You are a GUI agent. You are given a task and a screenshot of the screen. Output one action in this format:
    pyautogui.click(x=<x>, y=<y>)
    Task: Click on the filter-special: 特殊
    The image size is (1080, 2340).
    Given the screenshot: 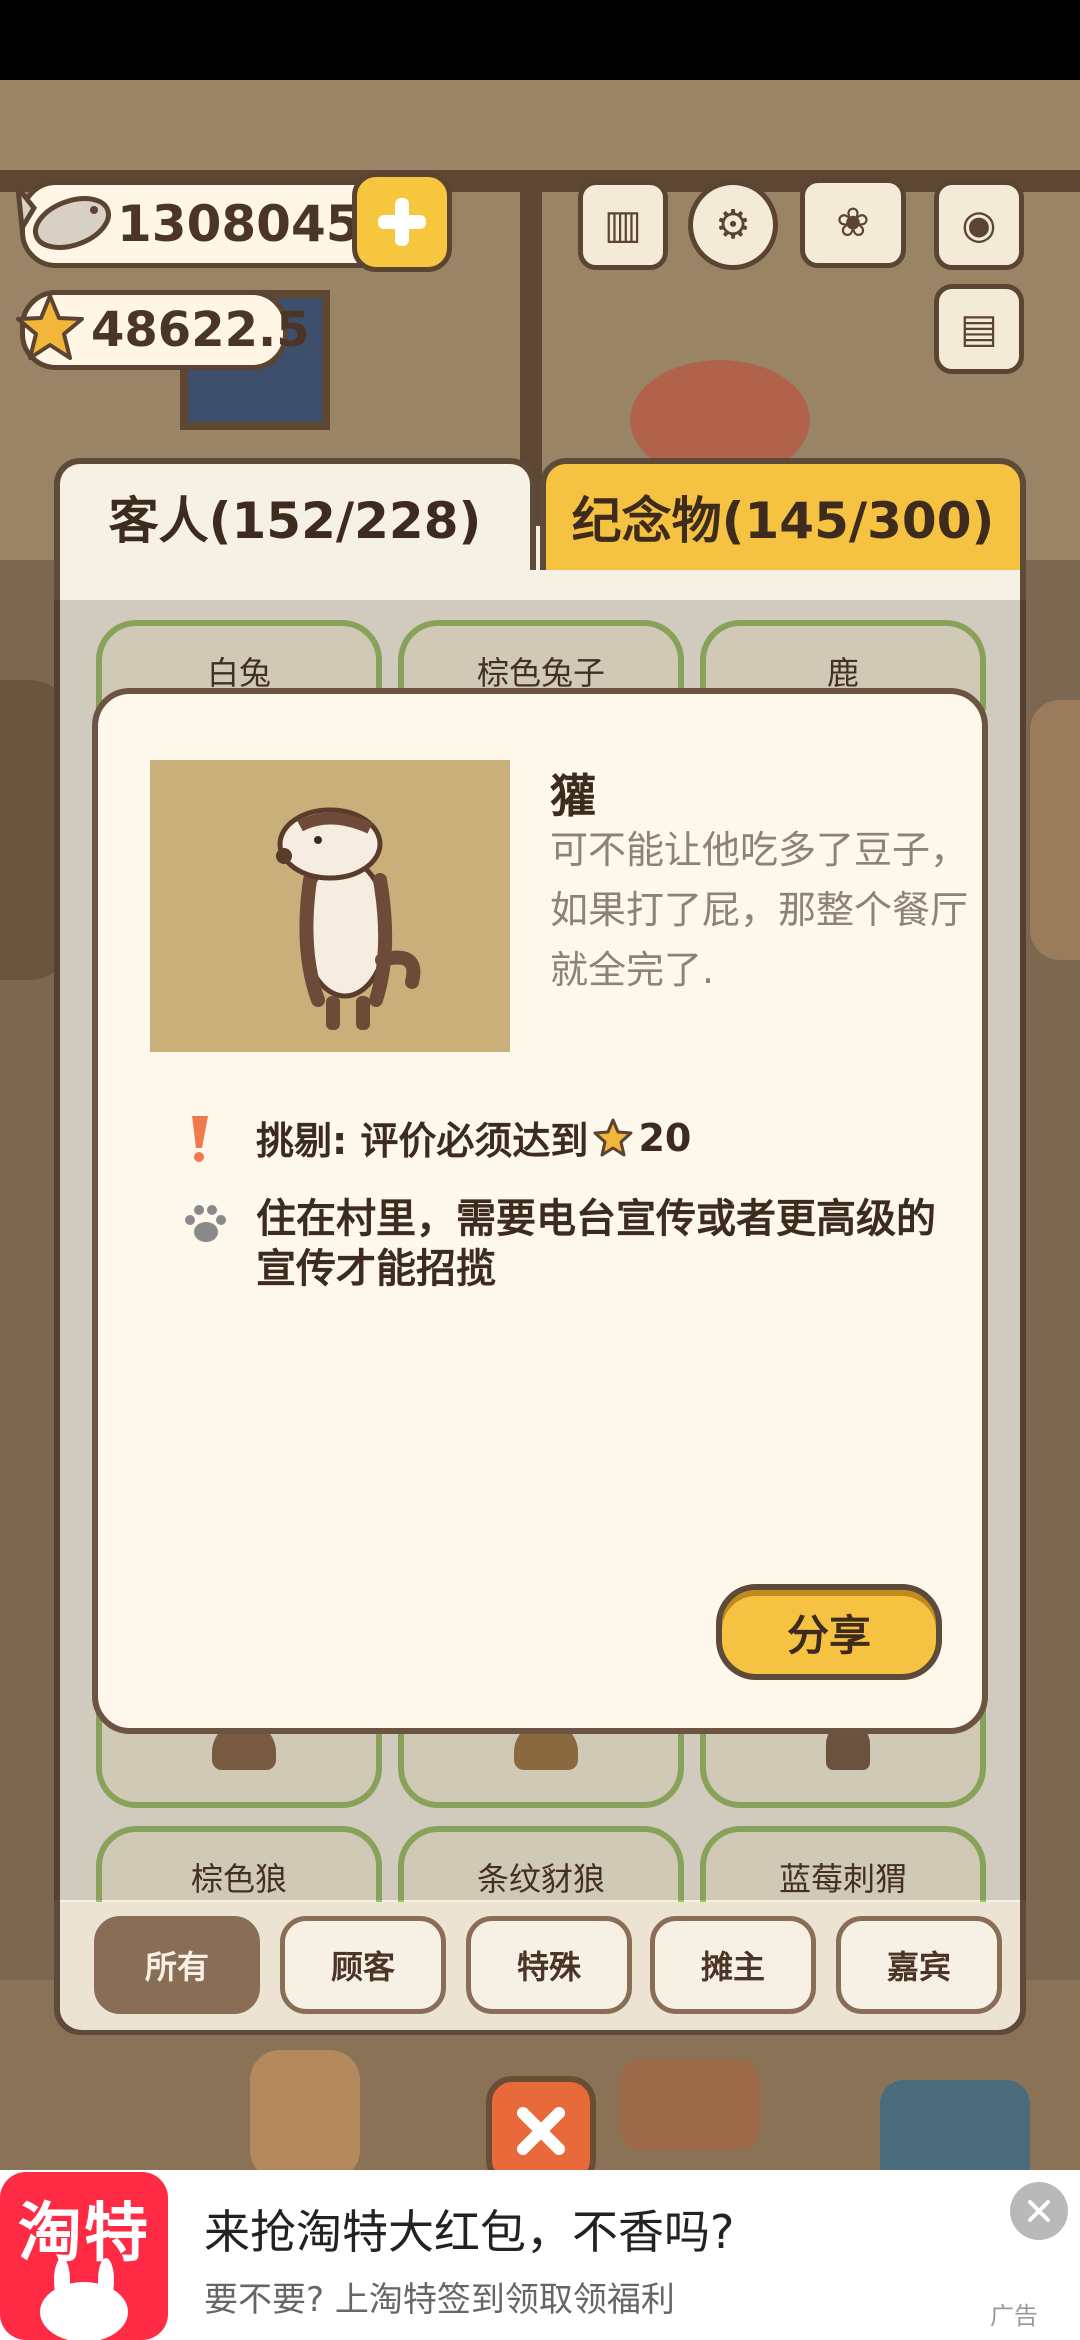 What is the action you would take?
    pyautogui.click(x=549, y=1965)
    